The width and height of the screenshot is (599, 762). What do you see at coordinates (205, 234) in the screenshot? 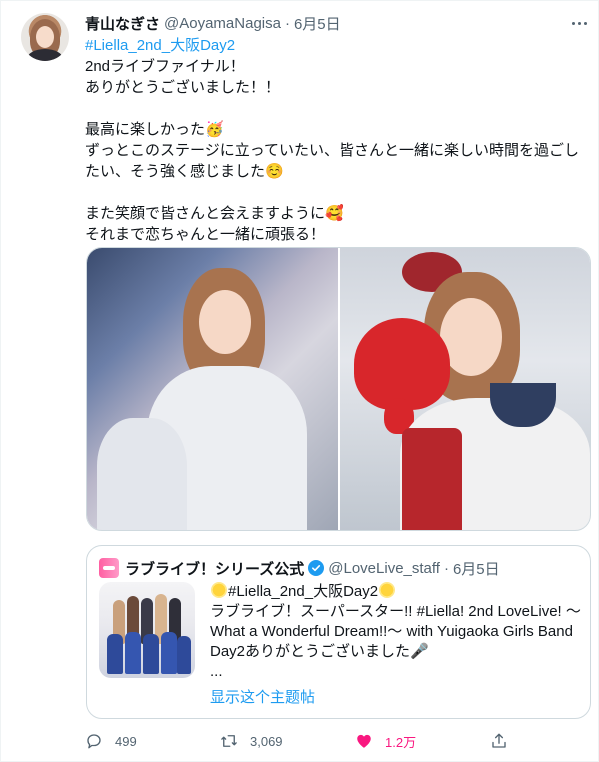
I see `tweet-text-line: それまで恋ちゃんと一緒に頑張る！` at bounding box center [205, 234].